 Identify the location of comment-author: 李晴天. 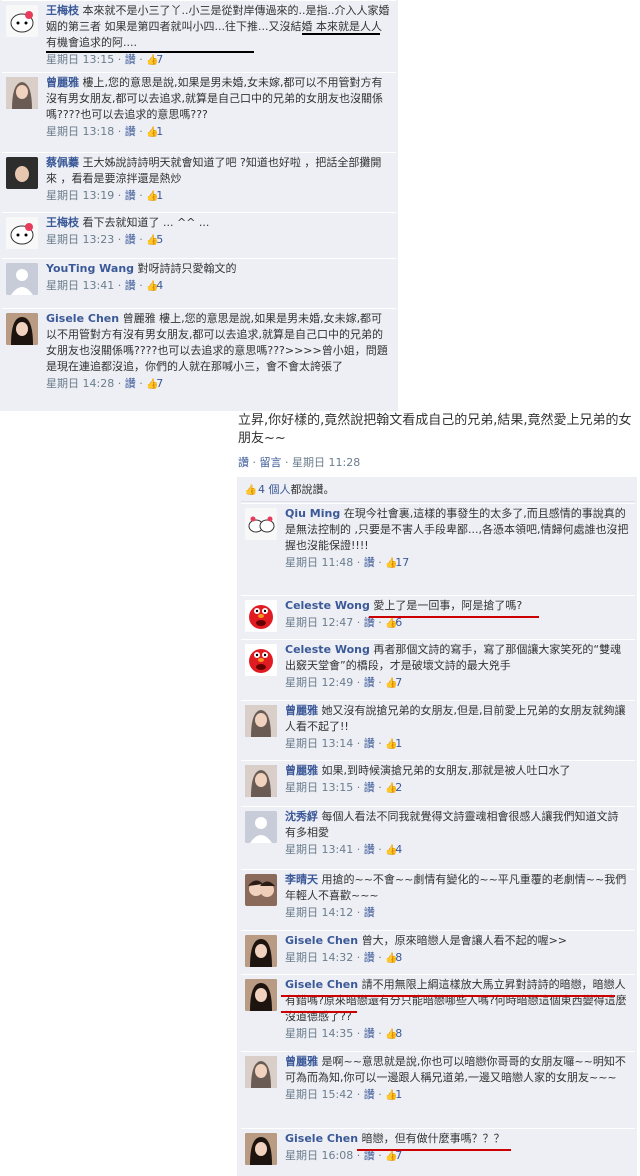
(301, 879).